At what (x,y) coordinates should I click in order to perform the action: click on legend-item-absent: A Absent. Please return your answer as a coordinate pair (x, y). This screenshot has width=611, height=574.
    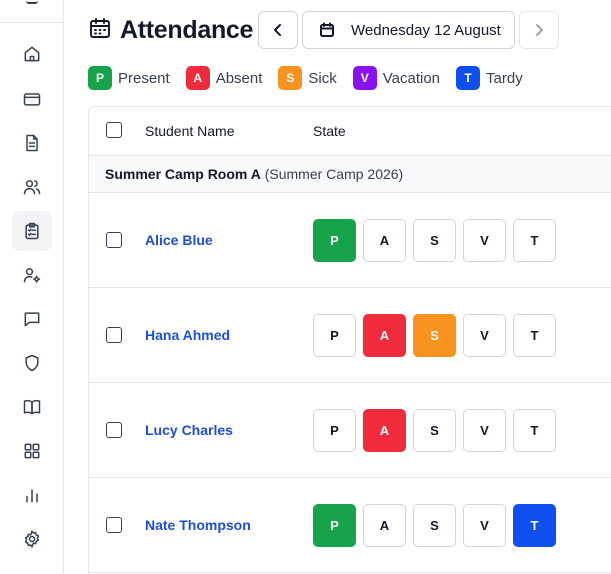
    Looking at the image, I should click on (224, 78).